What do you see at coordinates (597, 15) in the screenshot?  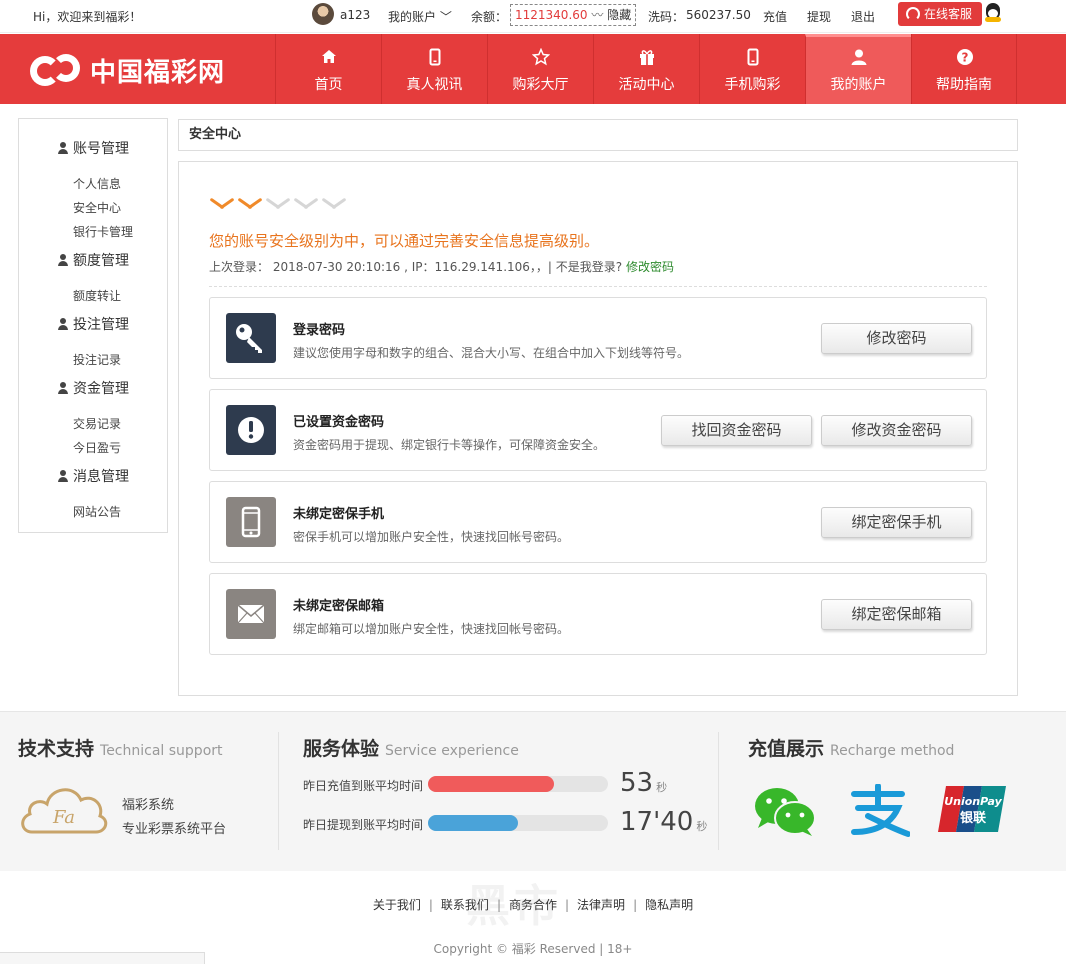 I see `eye-icon: 〰` at bounding box center [597, 15].